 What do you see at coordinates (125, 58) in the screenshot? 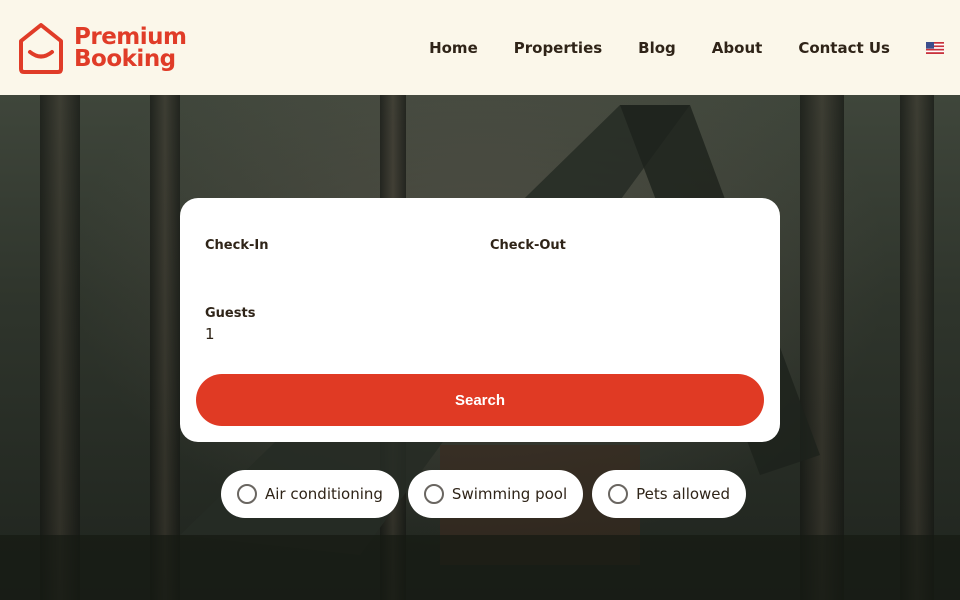
I see `brand-name-line2: Booking` at bounding box center [125, 58].